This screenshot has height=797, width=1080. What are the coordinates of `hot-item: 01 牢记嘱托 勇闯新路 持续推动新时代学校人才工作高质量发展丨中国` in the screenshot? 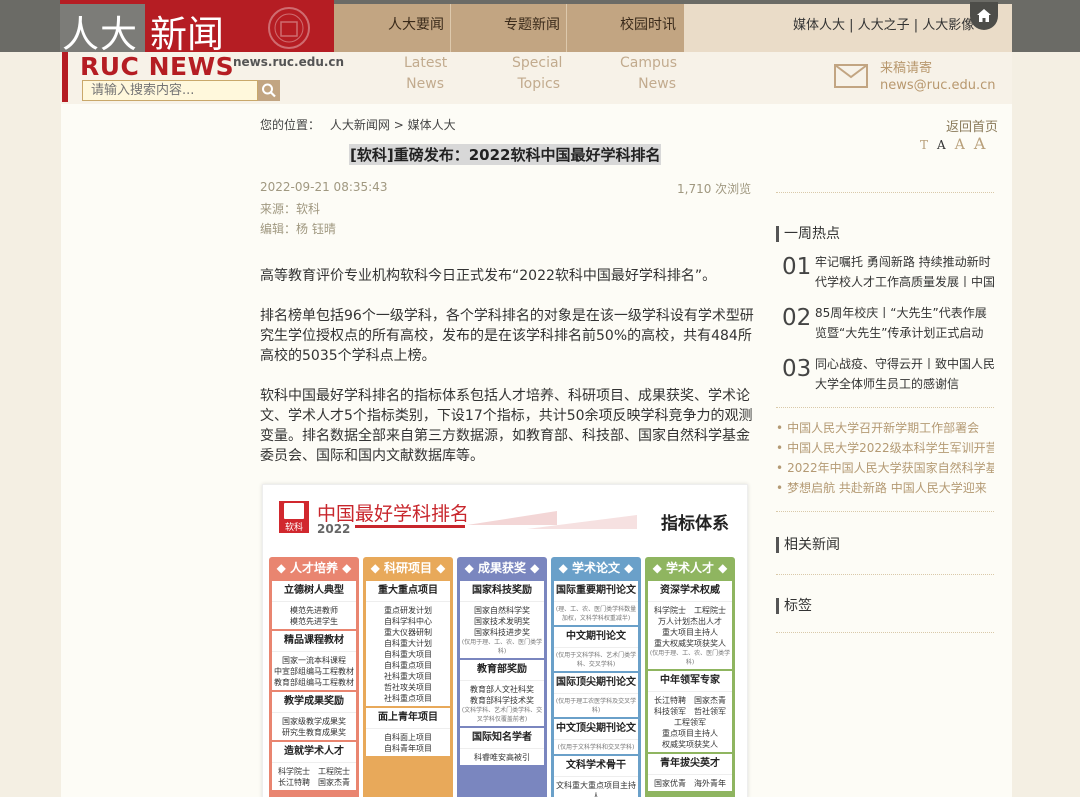 It's located at (890, 275).